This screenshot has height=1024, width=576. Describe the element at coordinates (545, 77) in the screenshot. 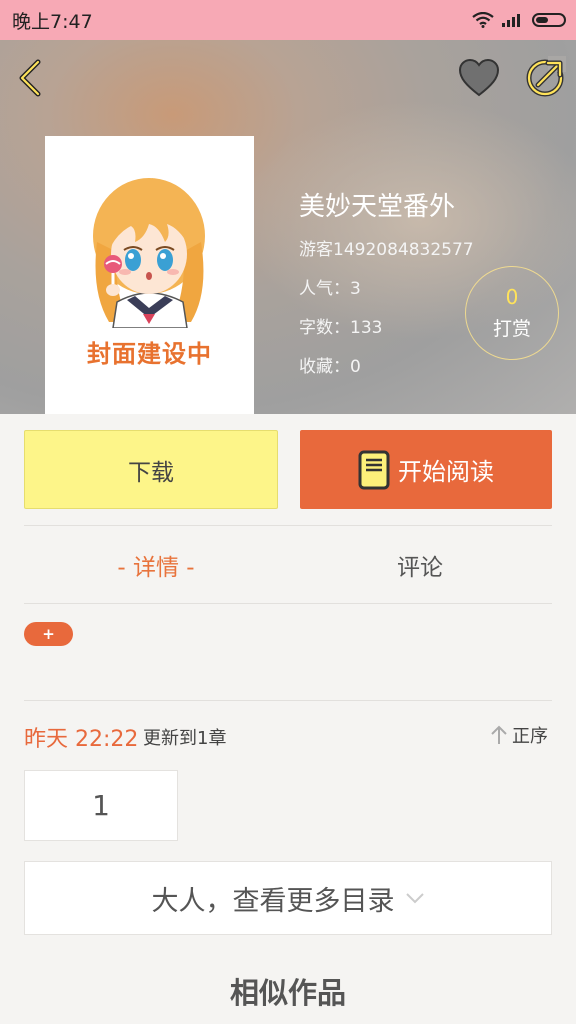

I see `share-icon` at that location.